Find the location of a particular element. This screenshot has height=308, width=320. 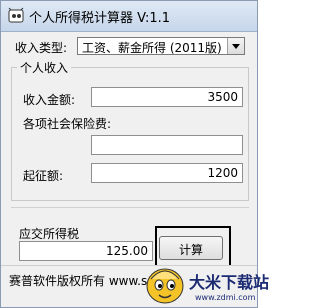

window-title: 个人所得税计算器 V:1.1 is located at coordinates (100, 18).